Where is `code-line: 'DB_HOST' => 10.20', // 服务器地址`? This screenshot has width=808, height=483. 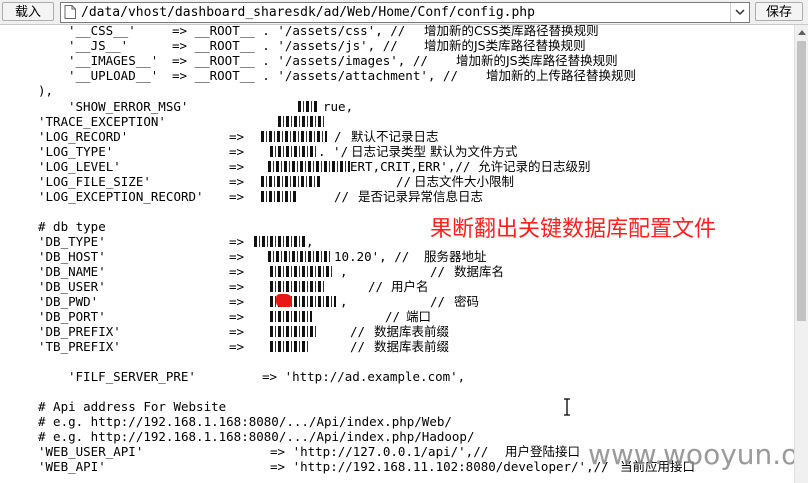 code-line: 'DB_HOST' => 10.20', // 服务器地址 is located at coordinates (243, 256).